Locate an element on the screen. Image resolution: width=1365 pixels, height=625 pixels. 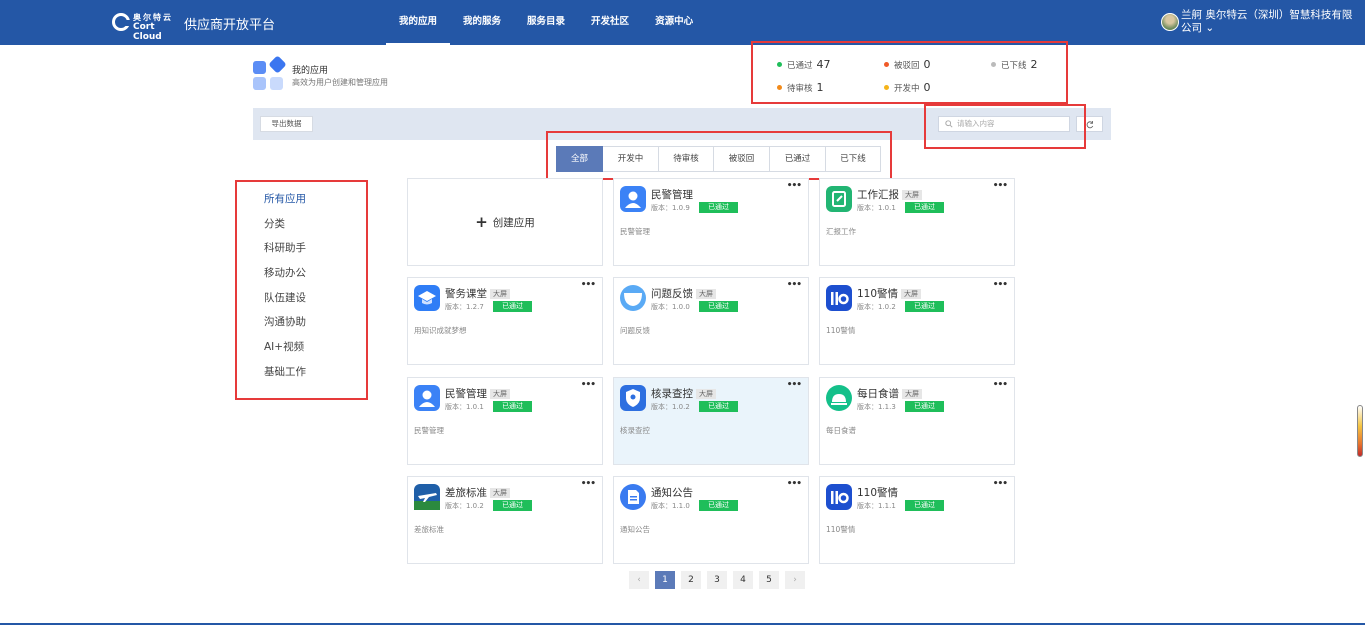
sidebar-item-research: 科研助手 is located at coordinates (285, 247).